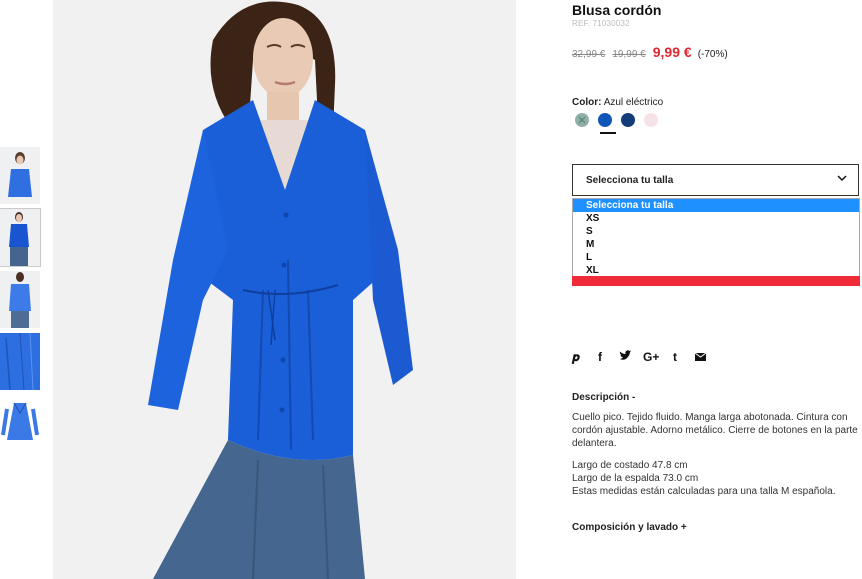 The width and height of the screenshot is (862, 579). Describe the element at coordinates (700, 357) in the screenshot. I see `email-icon` at that location.